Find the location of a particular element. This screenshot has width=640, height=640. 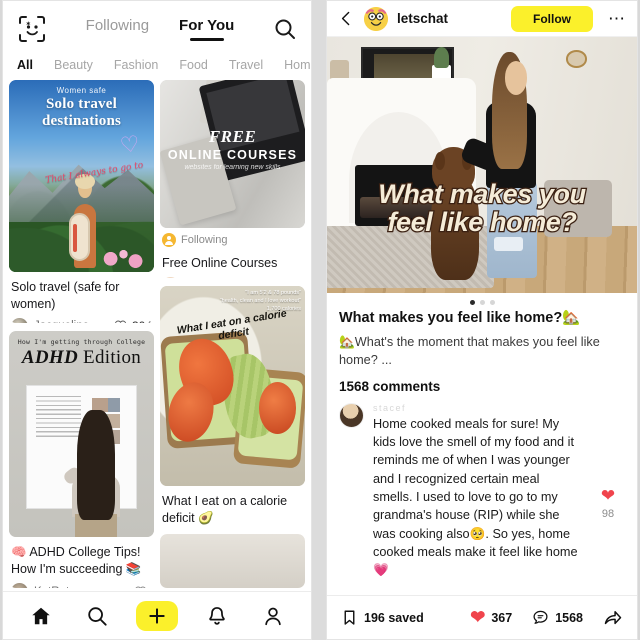

feed-card-partial is located at coordinates (232, 561).